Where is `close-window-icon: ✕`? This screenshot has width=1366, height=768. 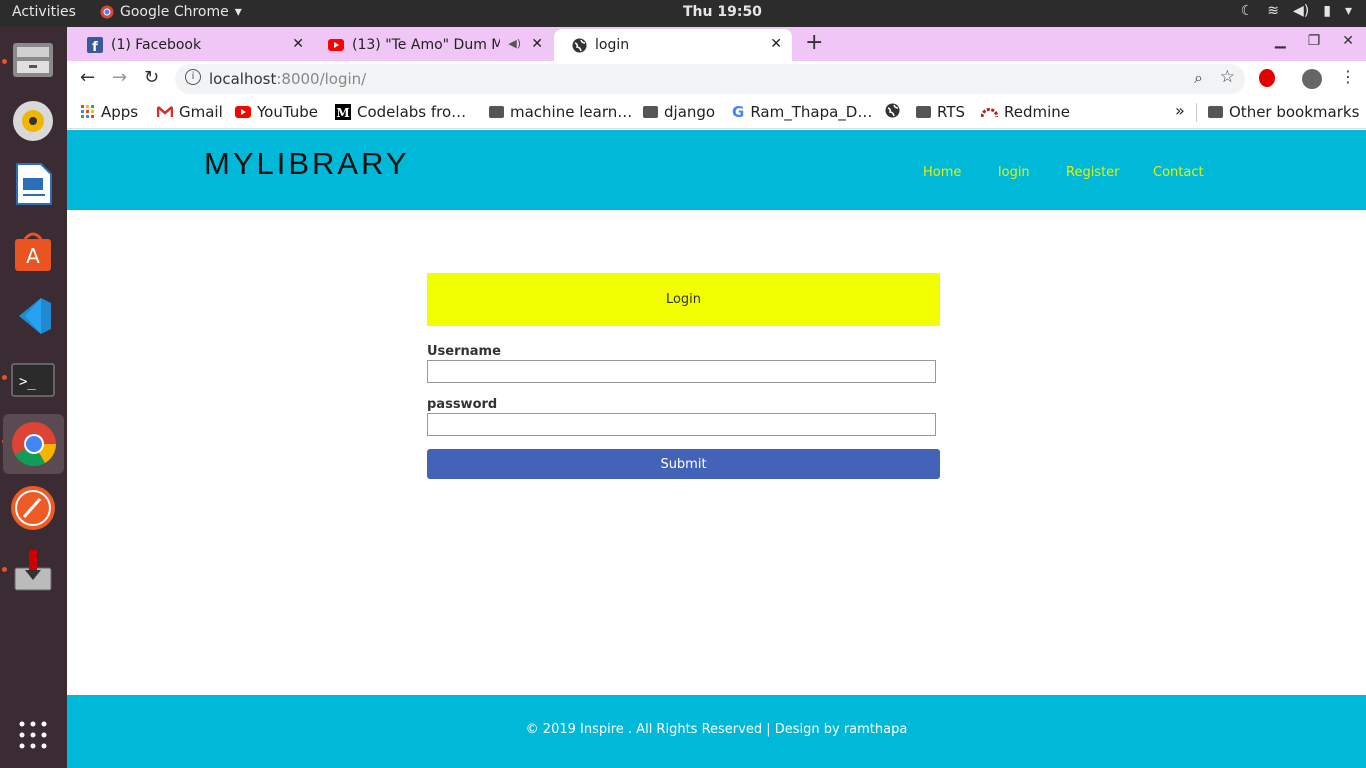
close-window-icon: ✕ is located at coordinates (1348, 41).